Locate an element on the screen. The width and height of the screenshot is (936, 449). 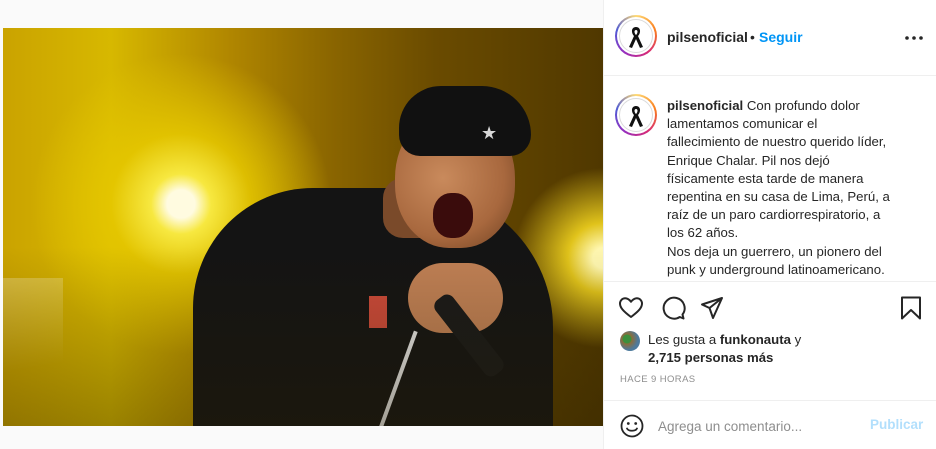
comment-button is located at coordinates (673, 308).